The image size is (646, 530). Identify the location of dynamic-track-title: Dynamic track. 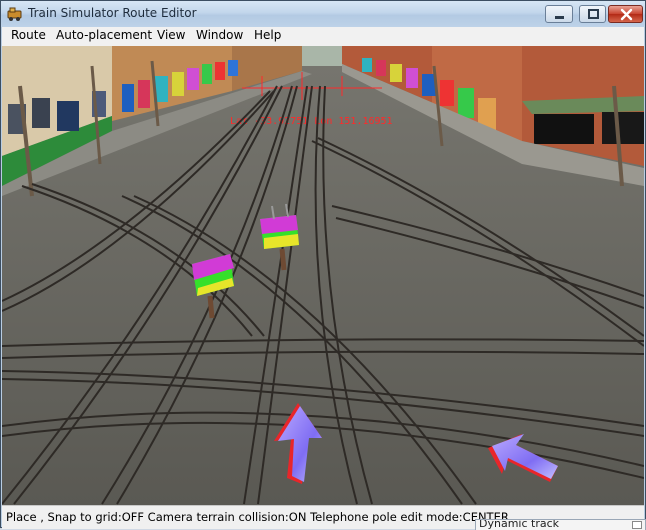
(519, 524).